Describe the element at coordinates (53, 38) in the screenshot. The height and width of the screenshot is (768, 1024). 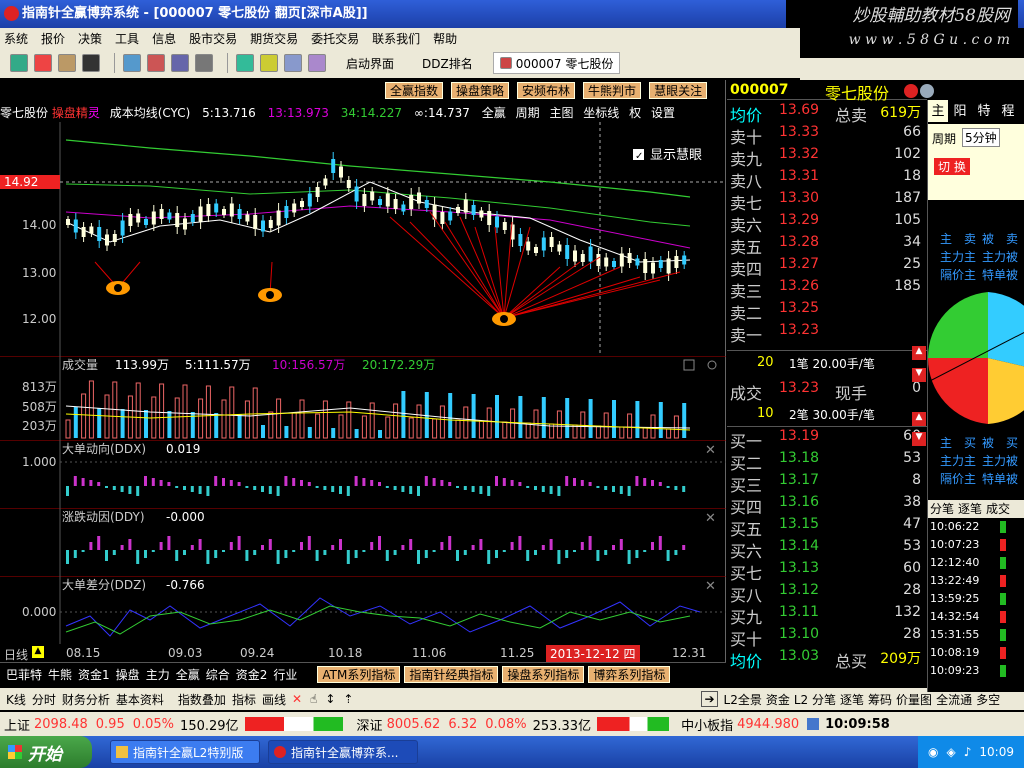
I see `menu-quote: 报价` at that location.